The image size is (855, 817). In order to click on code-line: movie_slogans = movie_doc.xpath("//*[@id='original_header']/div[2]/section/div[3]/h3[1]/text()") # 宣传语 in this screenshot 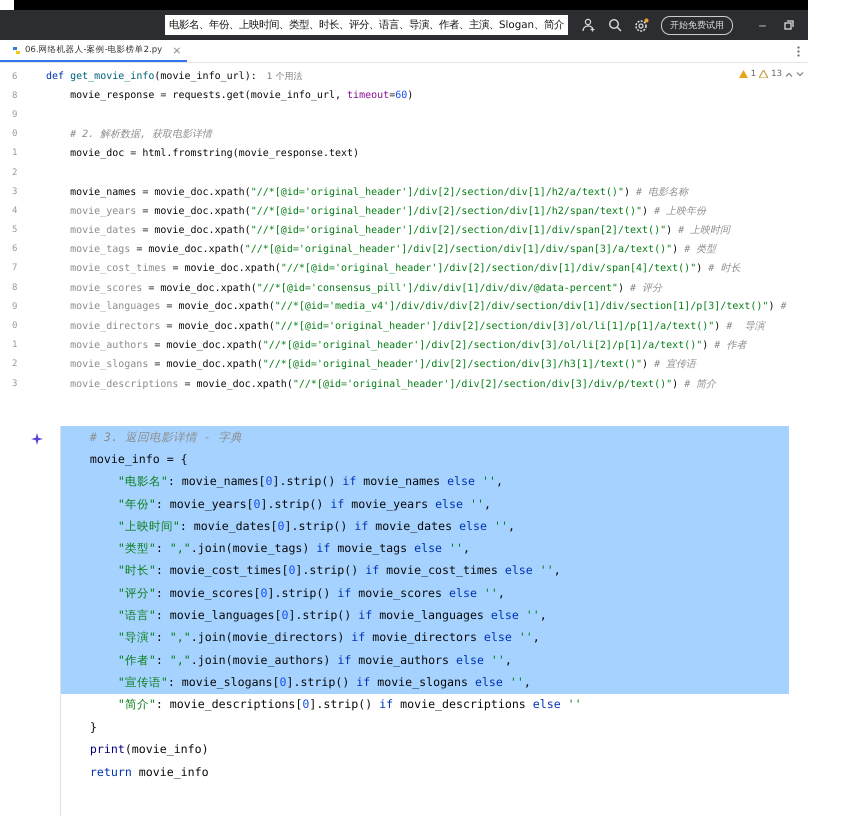, I will do `click(382, 365)`.